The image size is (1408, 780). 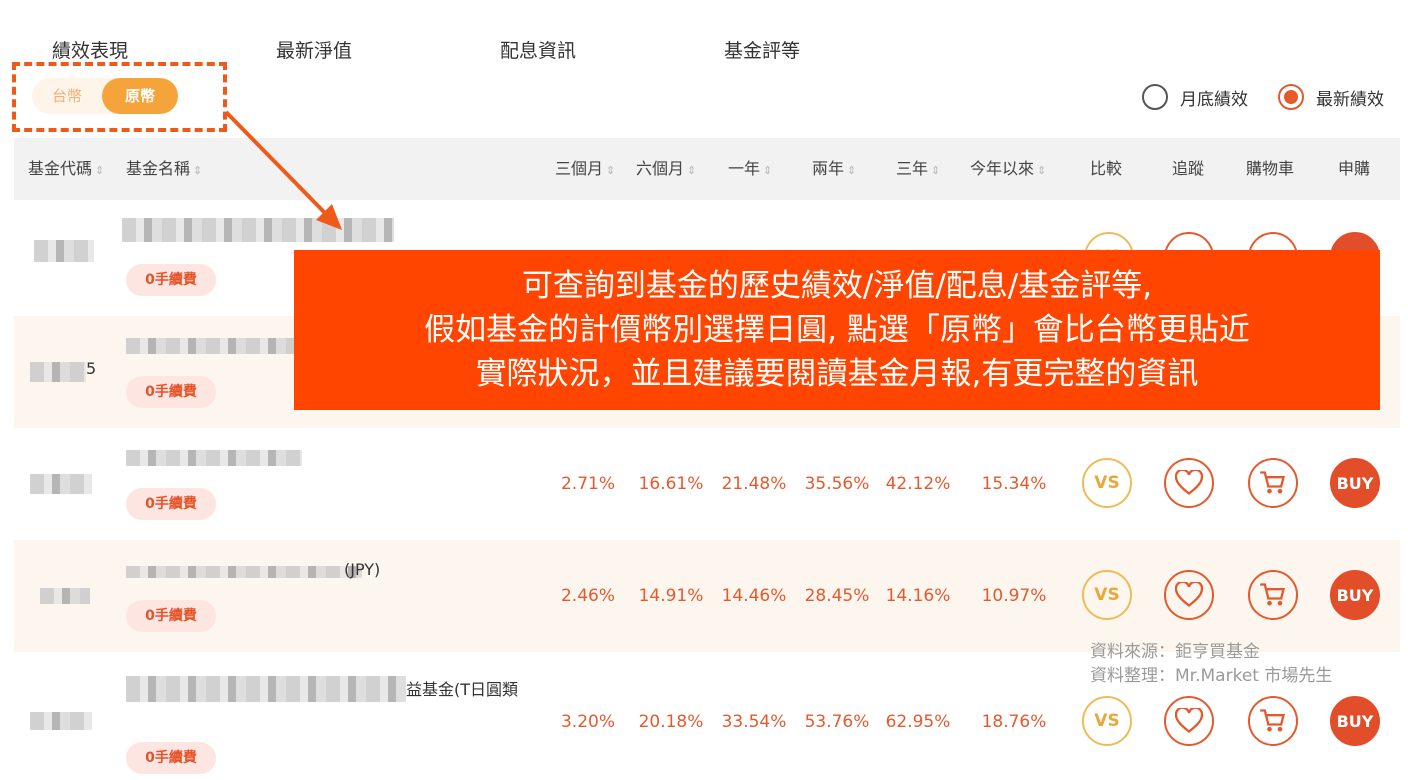 I want to click on source-line-1: 資料來源：鉅亨買基金, so click(x=1175, y=652).